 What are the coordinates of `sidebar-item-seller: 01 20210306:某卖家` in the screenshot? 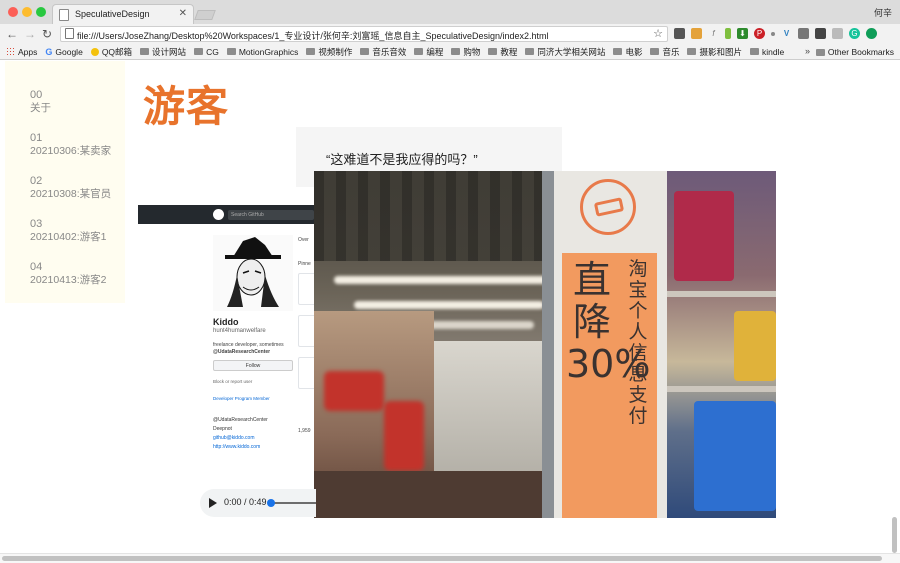 It's located at (77, 145).